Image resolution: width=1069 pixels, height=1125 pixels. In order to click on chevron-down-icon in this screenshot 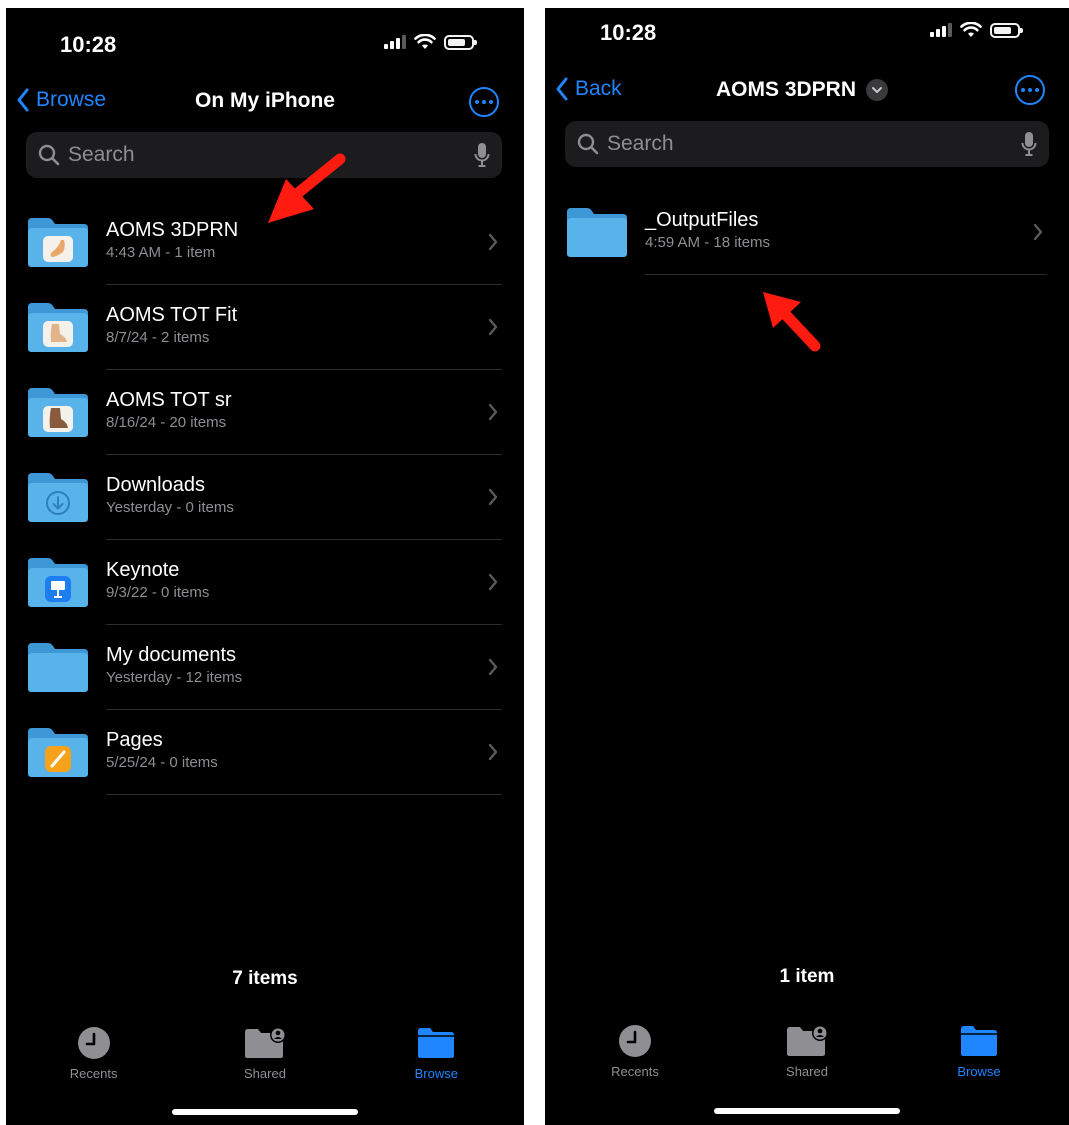, I will do `click(877, 90)`.